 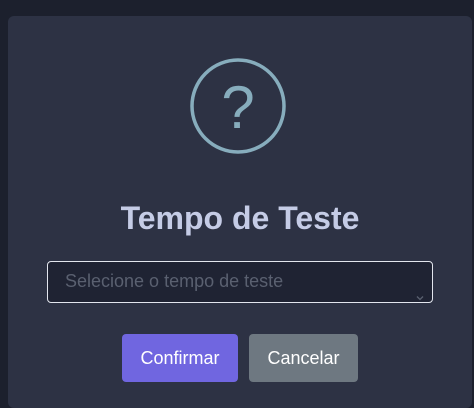 What do you see at coordinates (174, 281) in the screenshot?
I see `select-placeholder: Selecione o tempo de teste` at bounding box center [174, 281].